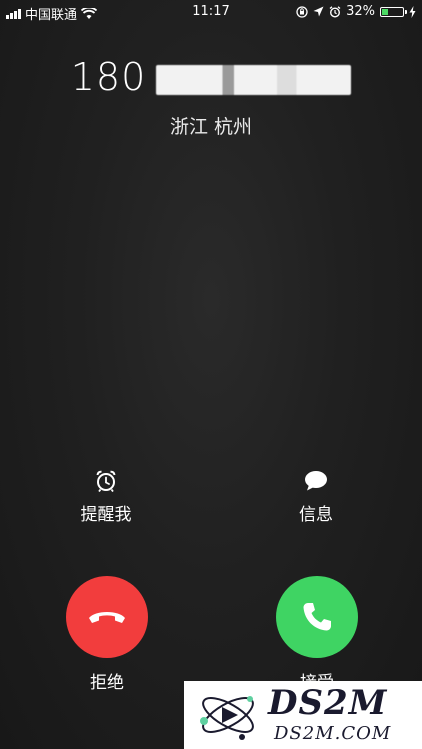 The width and height of the screenshot is (422, 749). I want to click on watermark: DS2M DS2M.COM, so click(303, 715).